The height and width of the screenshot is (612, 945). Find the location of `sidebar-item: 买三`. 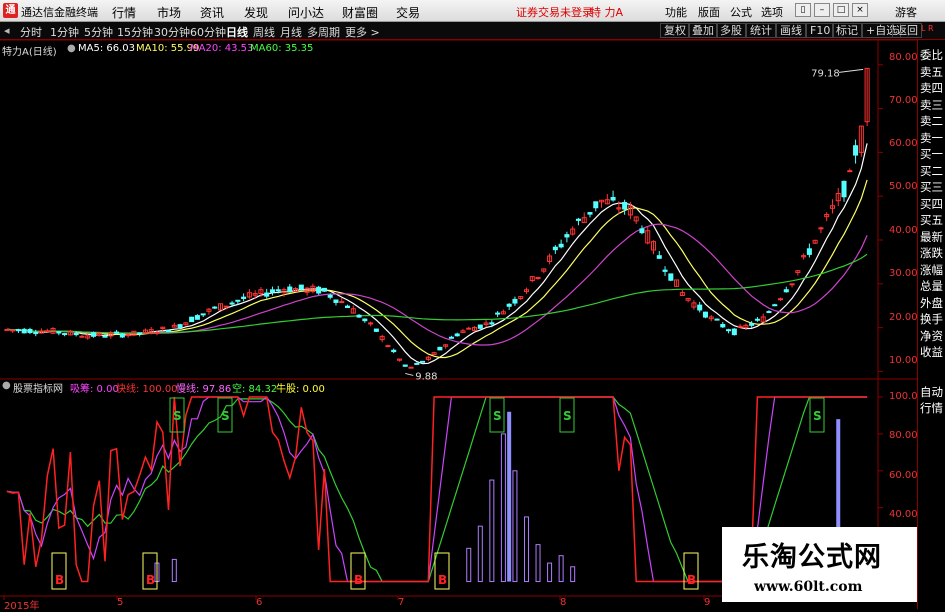

sidebar-item: 买三 is located at coordinates (932, 187).